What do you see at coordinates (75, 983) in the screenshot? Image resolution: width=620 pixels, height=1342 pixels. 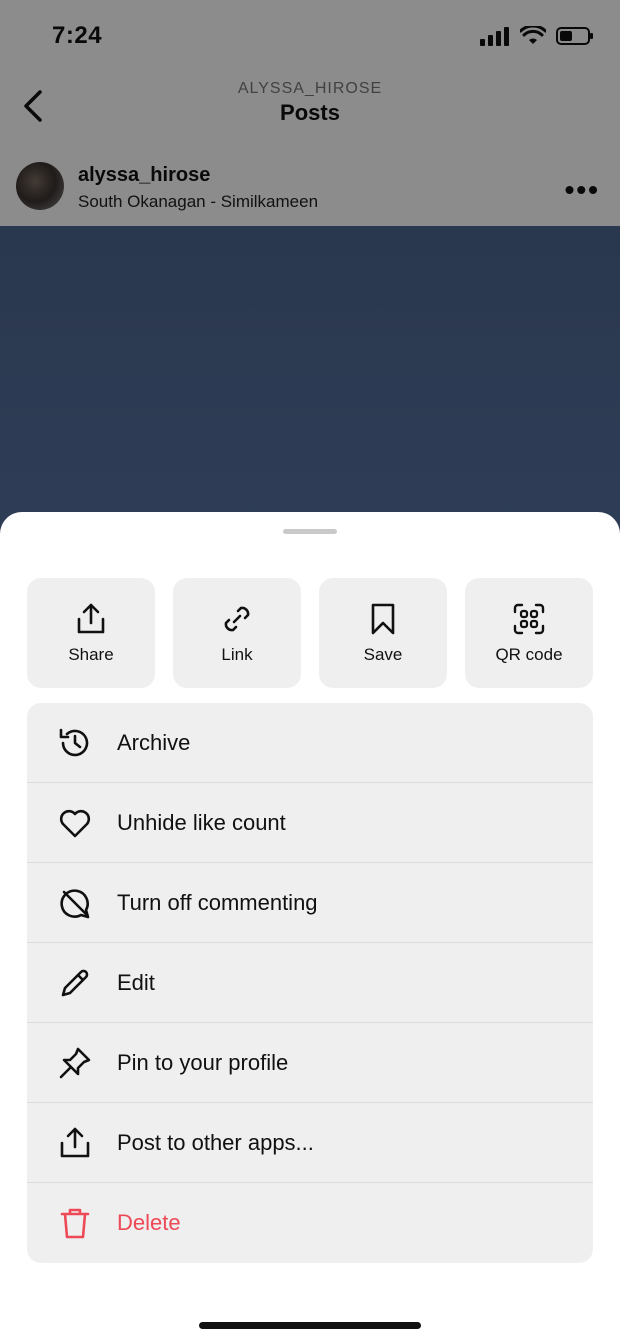 I see `pencil-icon` at bounding box center [75, 983].